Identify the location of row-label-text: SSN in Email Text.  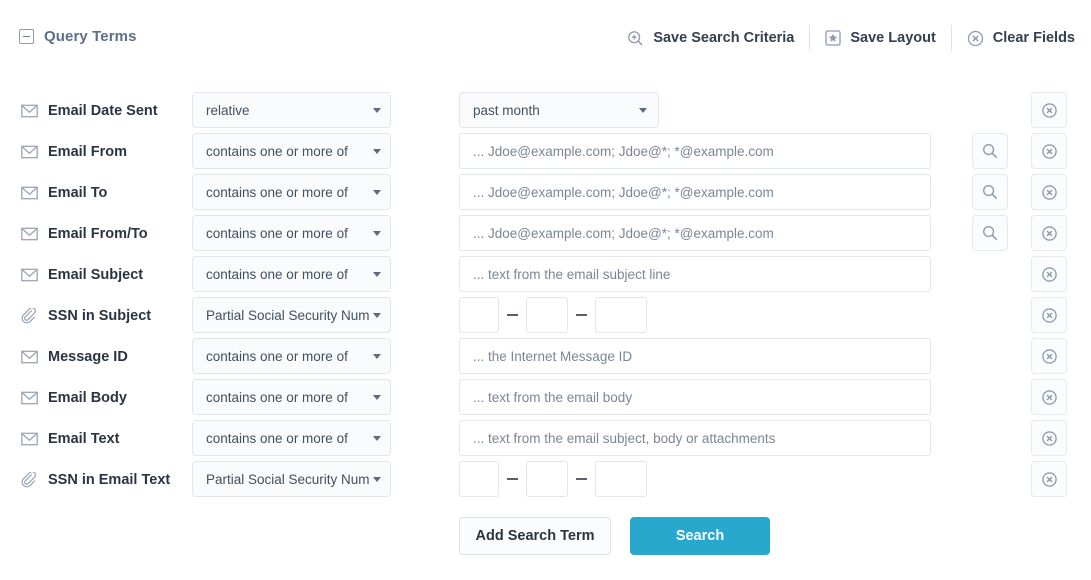
(109, 479).